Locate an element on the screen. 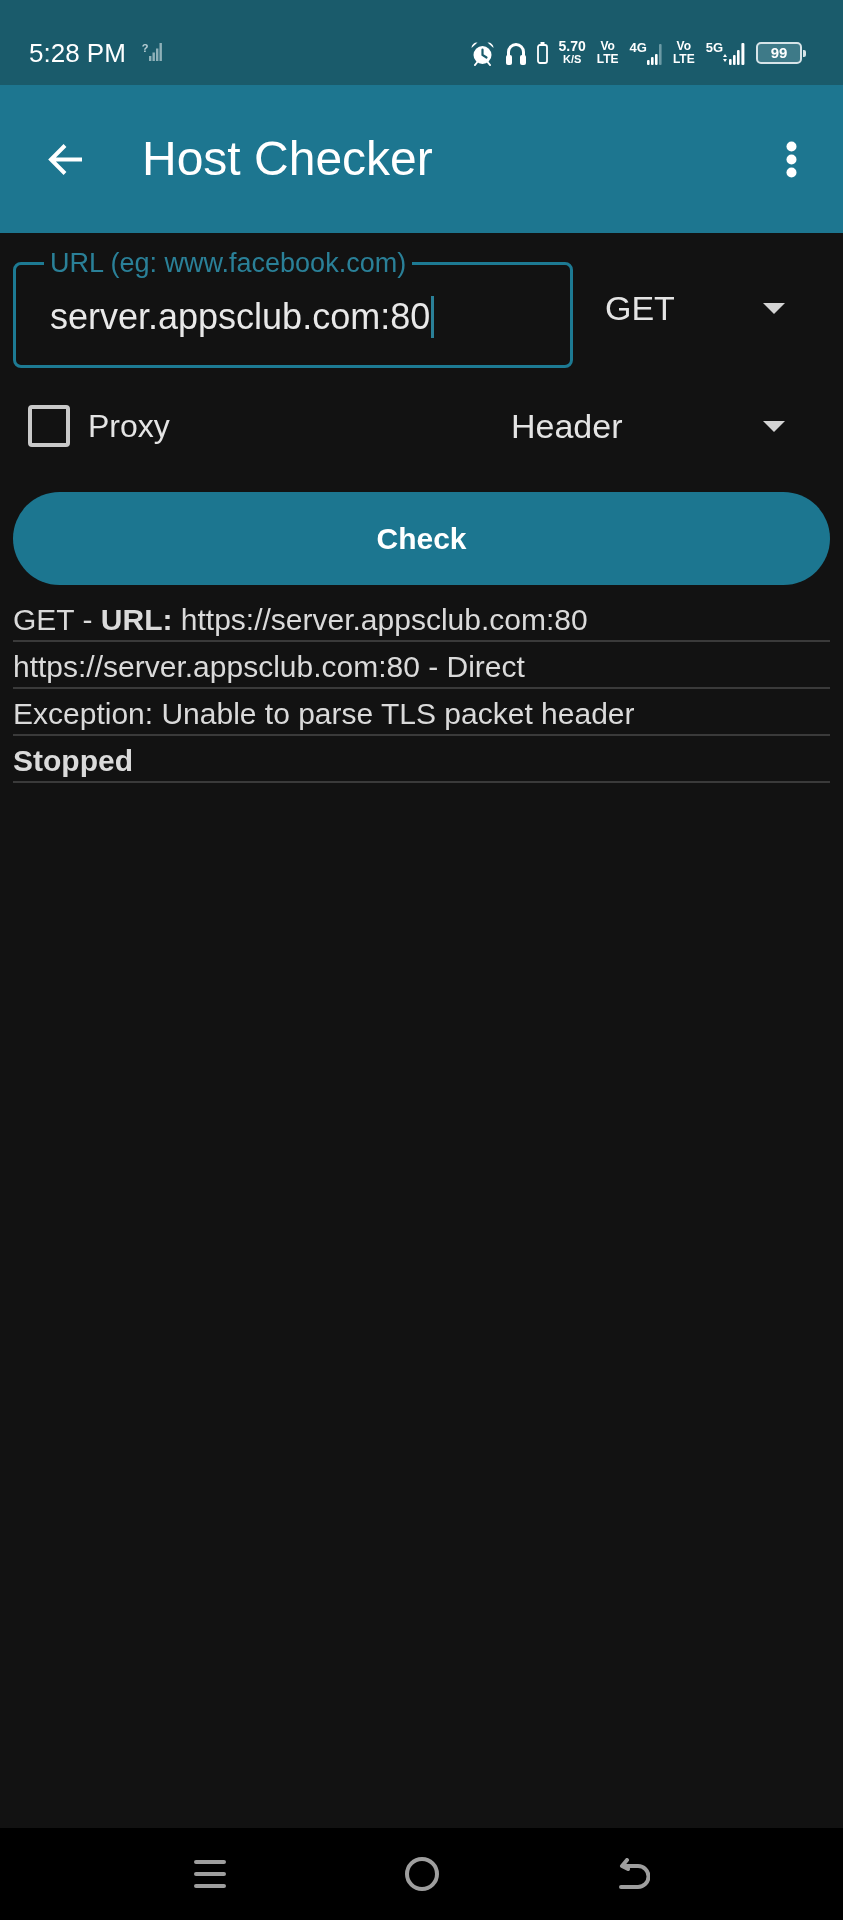 Image resolution: width=843 pixels, height=1920 pixels. network-speed-text: 5.70 K/S is located at coordinates (572, 53).